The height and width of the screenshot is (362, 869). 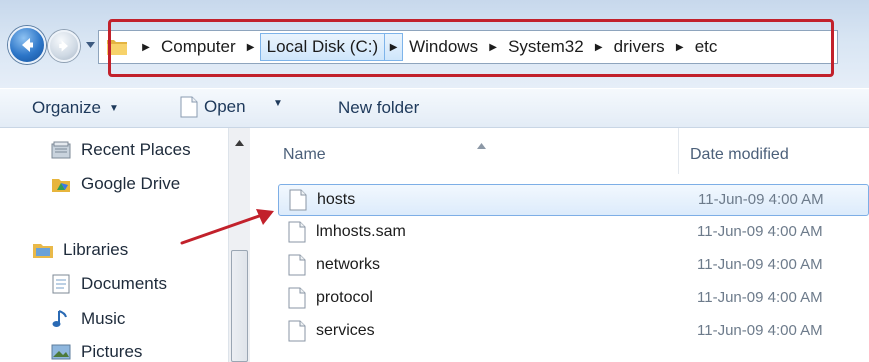 What do you see at coordinates (96, 249) in the screenshot?
I see `nav-item-label: Libraries` at bounding box center [96, 249].